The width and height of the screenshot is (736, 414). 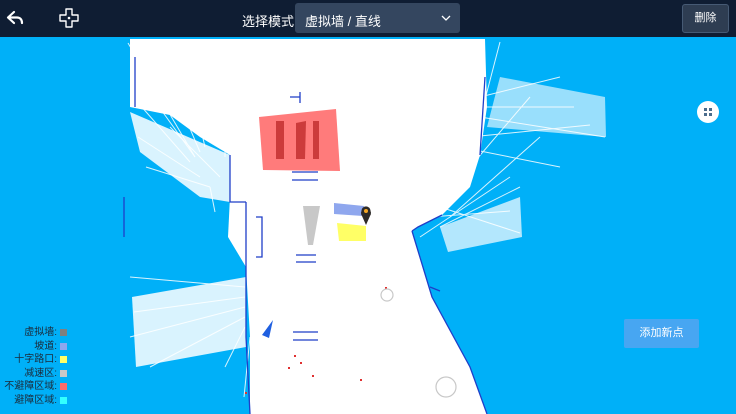 I want to click on legend-item-avoid-zone: 避障区域:, so click(x=35, y=401).